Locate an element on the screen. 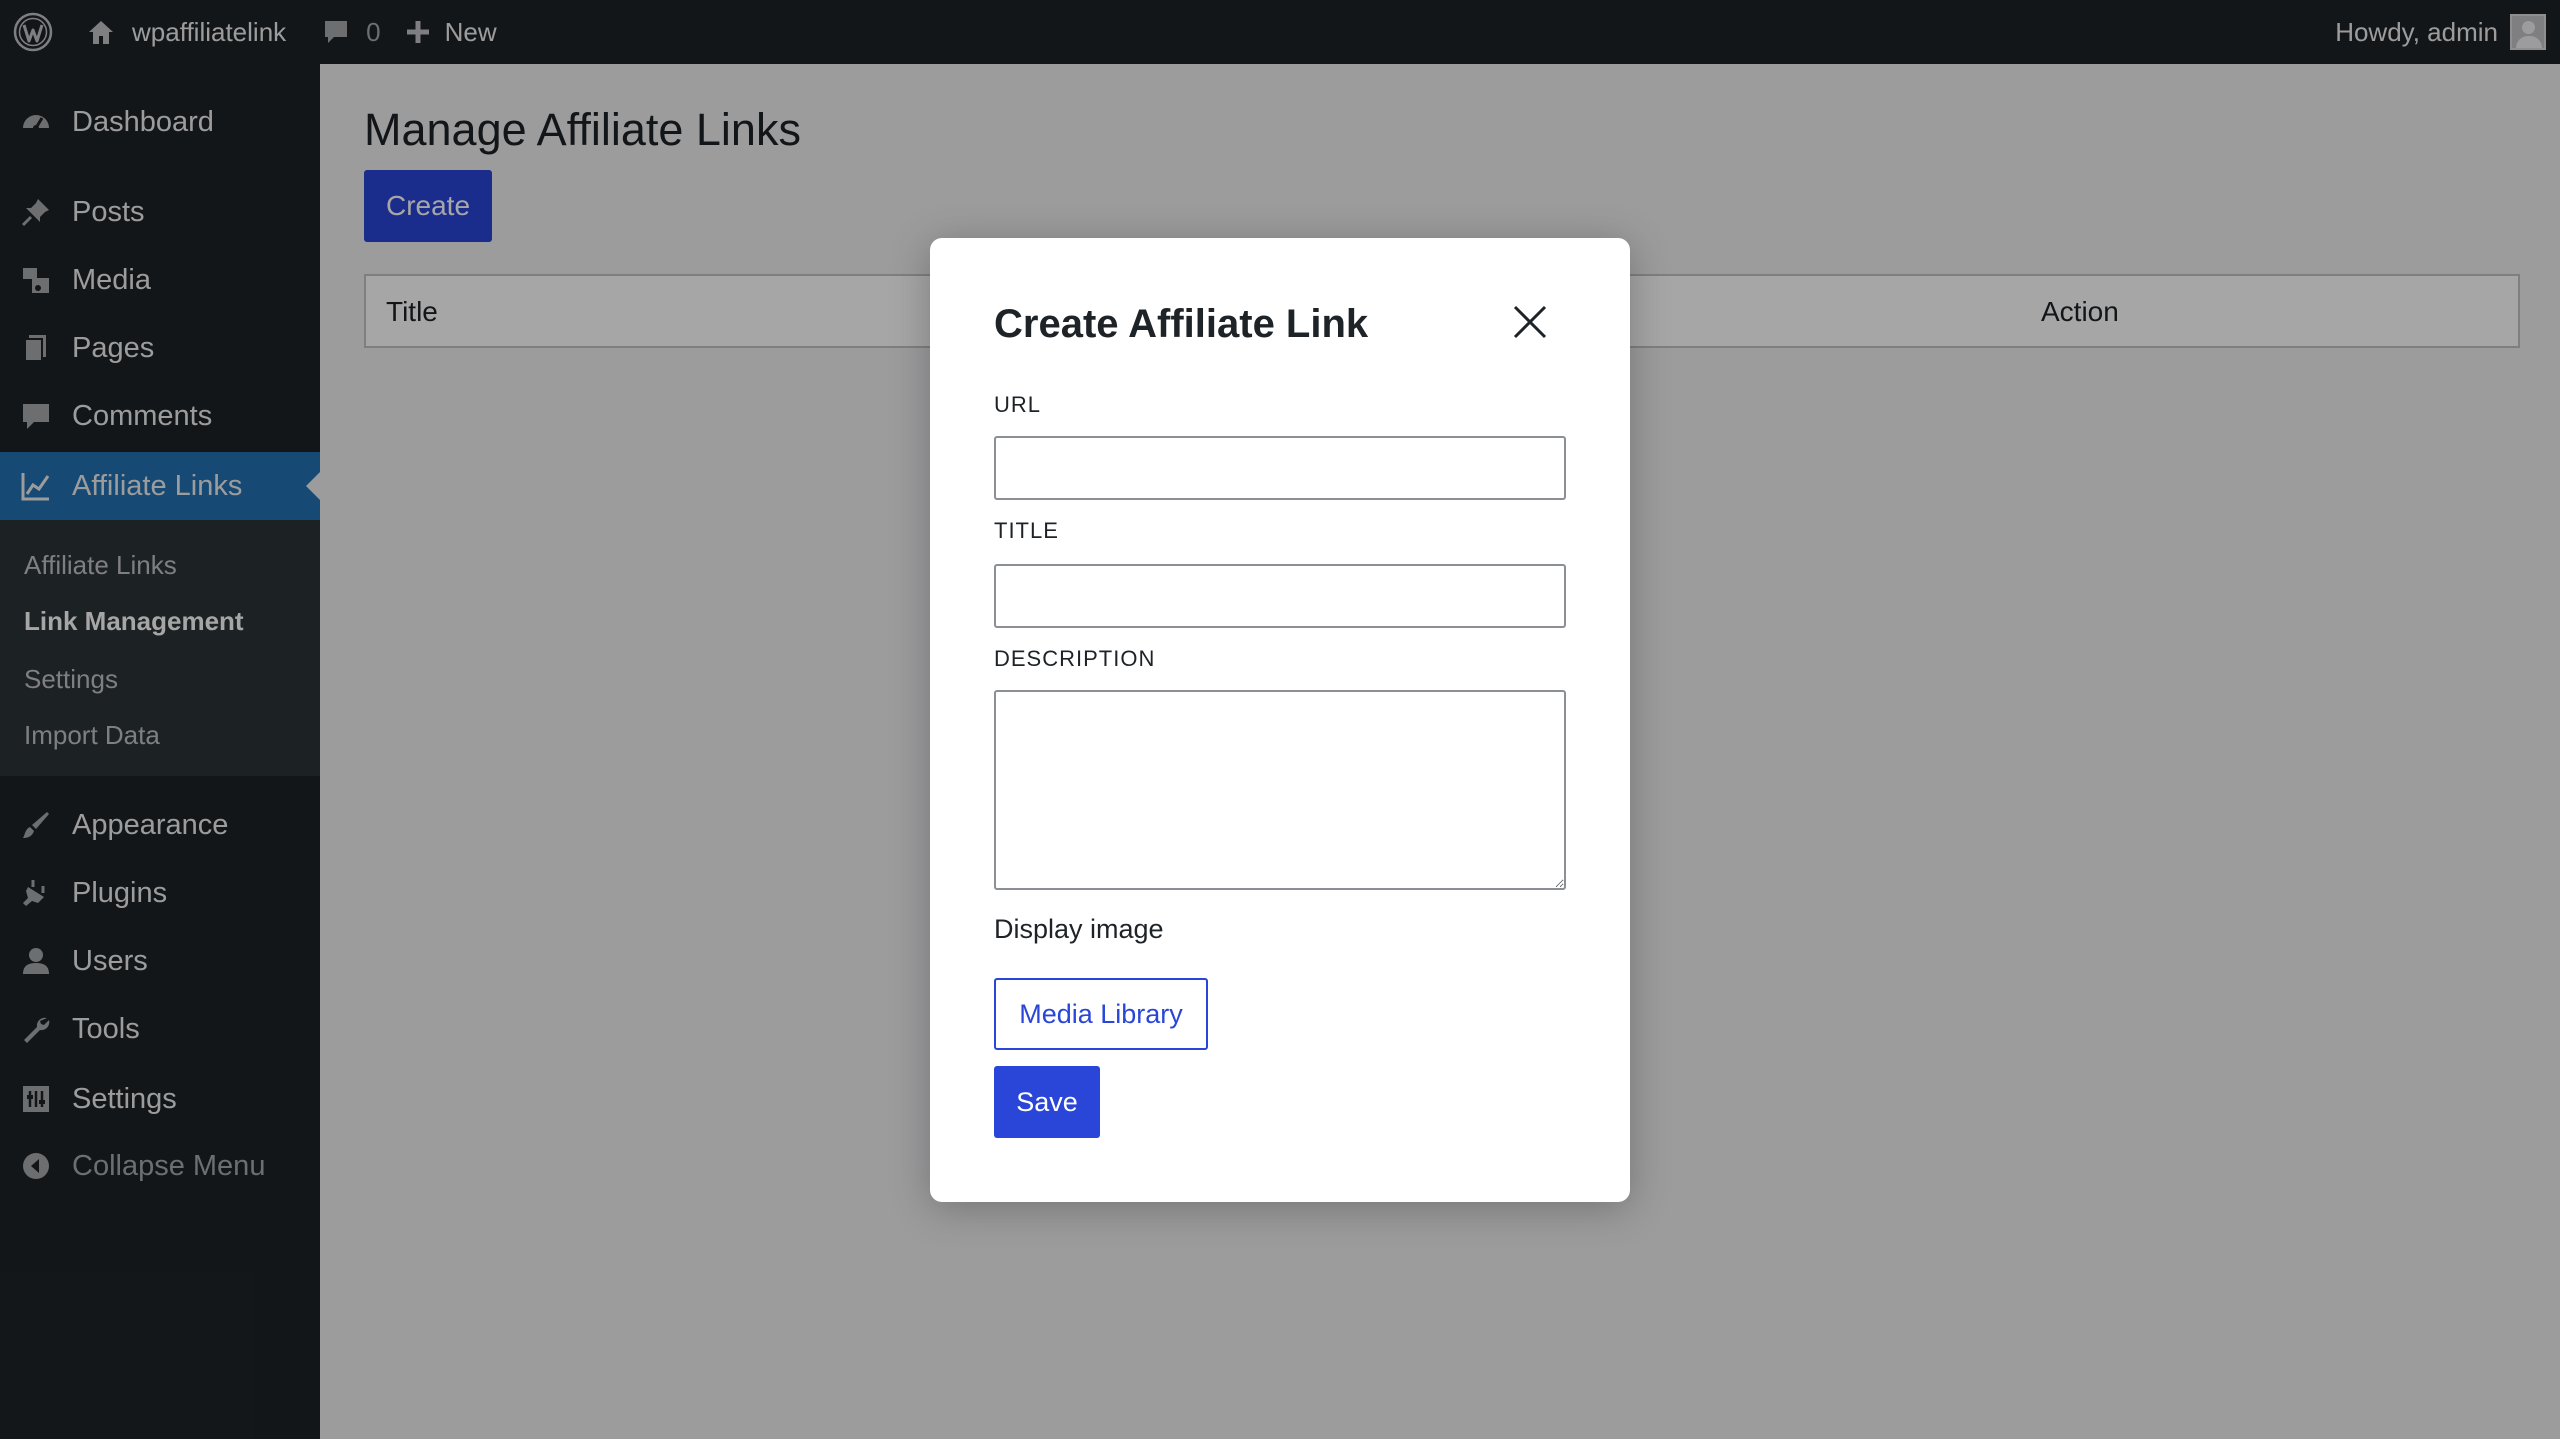  close-icon is located at coordinates (1530, 322).